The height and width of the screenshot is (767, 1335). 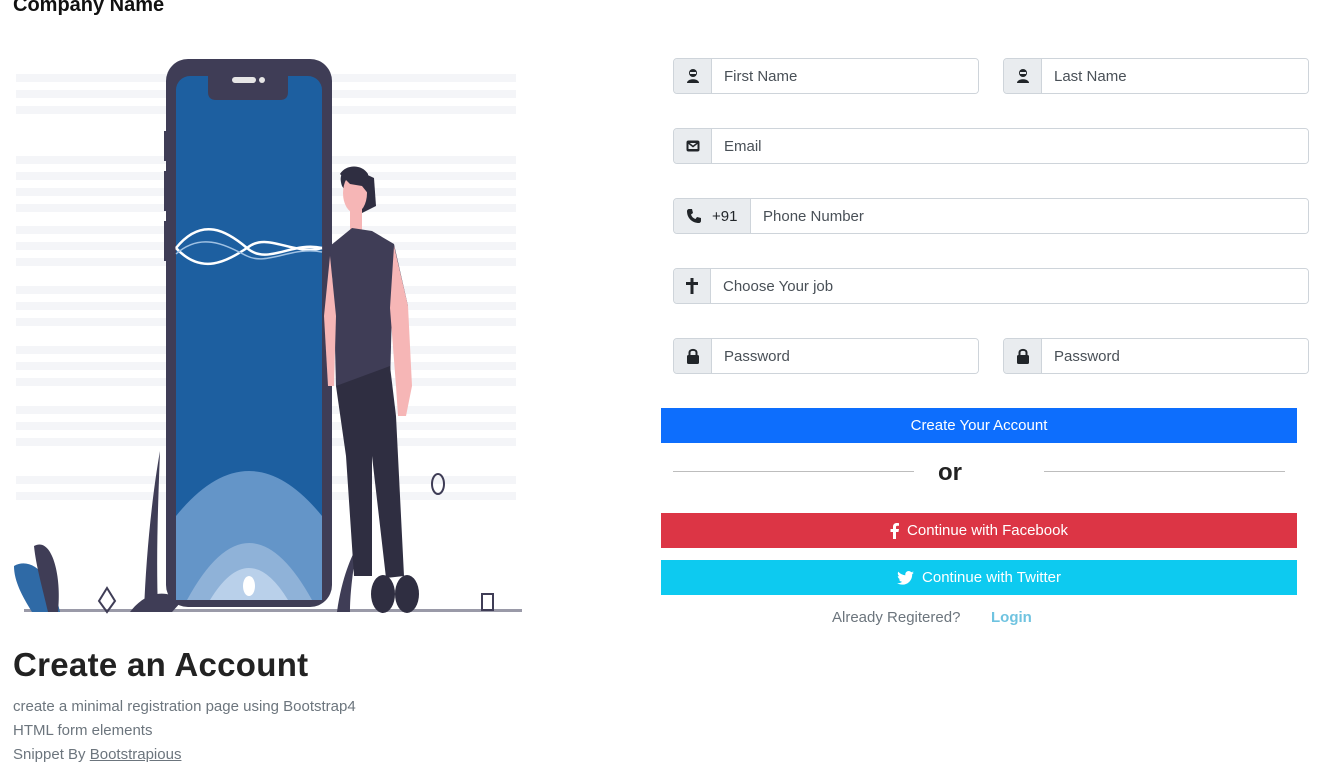 What do you see at coordinates (161, 664) in the screenshot?
I see `page-title: Create an Account` at bounding box center [161, 664].